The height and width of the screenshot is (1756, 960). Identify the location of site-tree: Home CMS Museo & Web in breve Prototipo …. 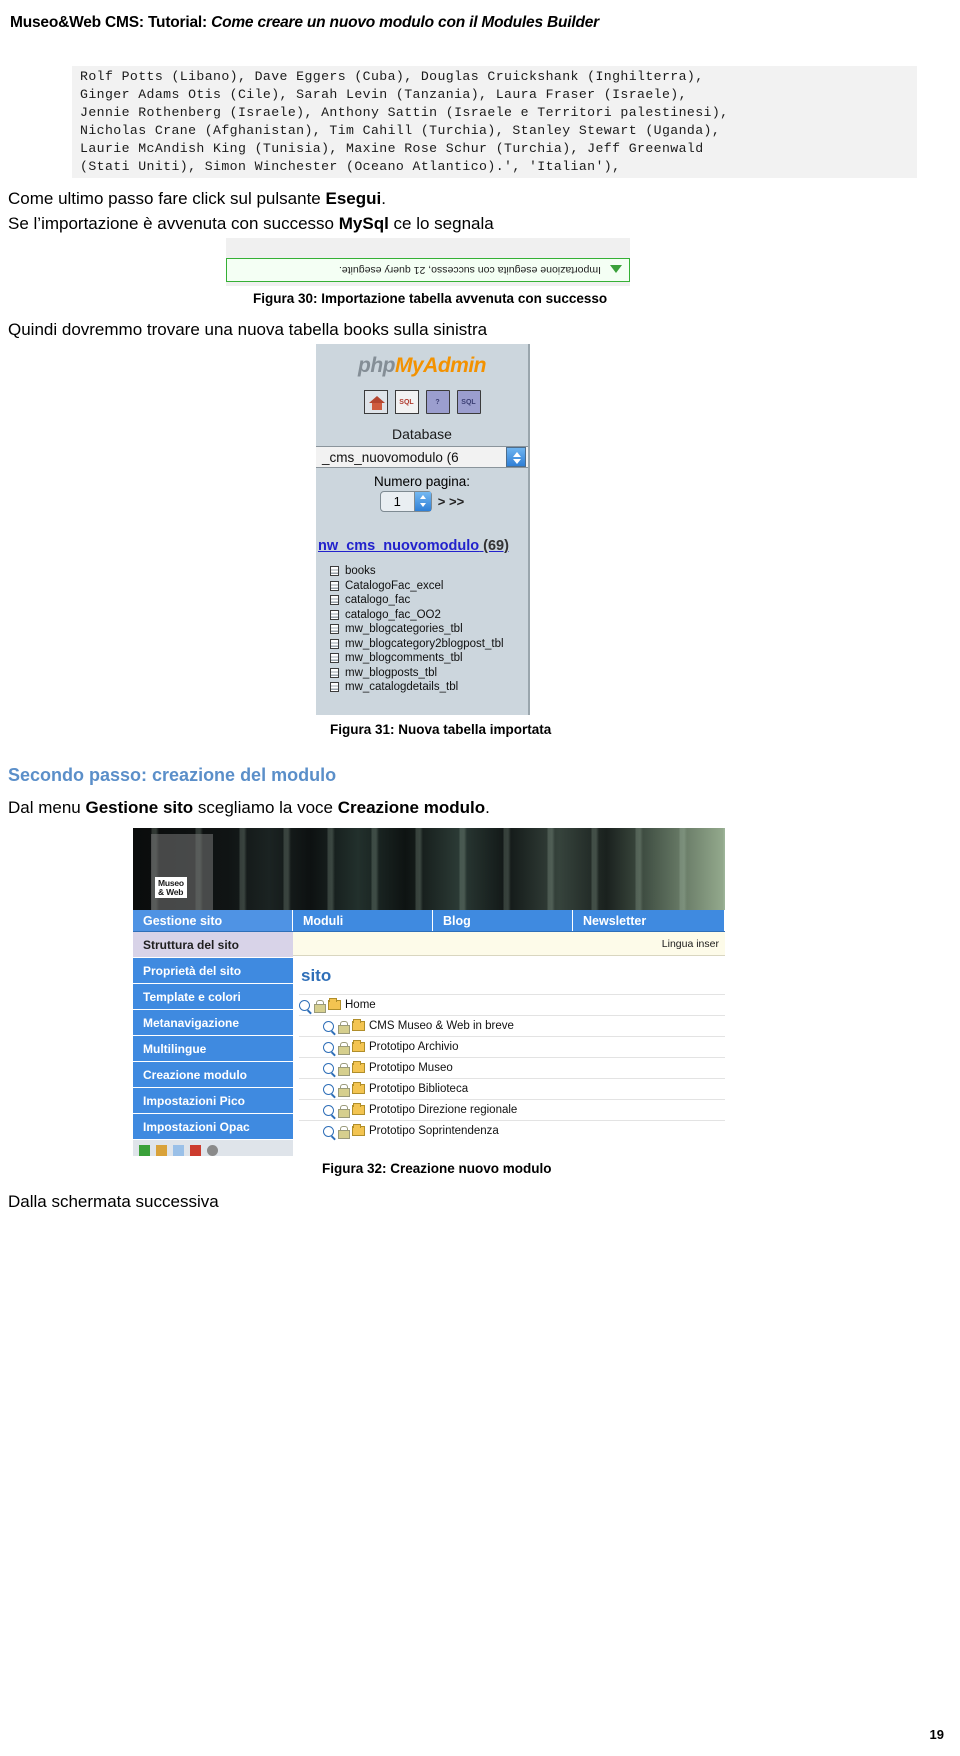
(509, 1067).